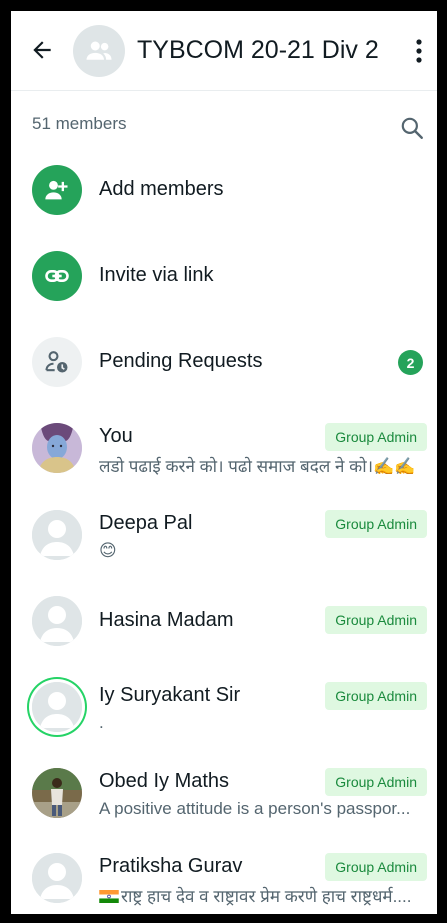 This screenshot has width=447, height=923. I want to click on member-name: Iy Suryakant Sir, so click(170, 695).